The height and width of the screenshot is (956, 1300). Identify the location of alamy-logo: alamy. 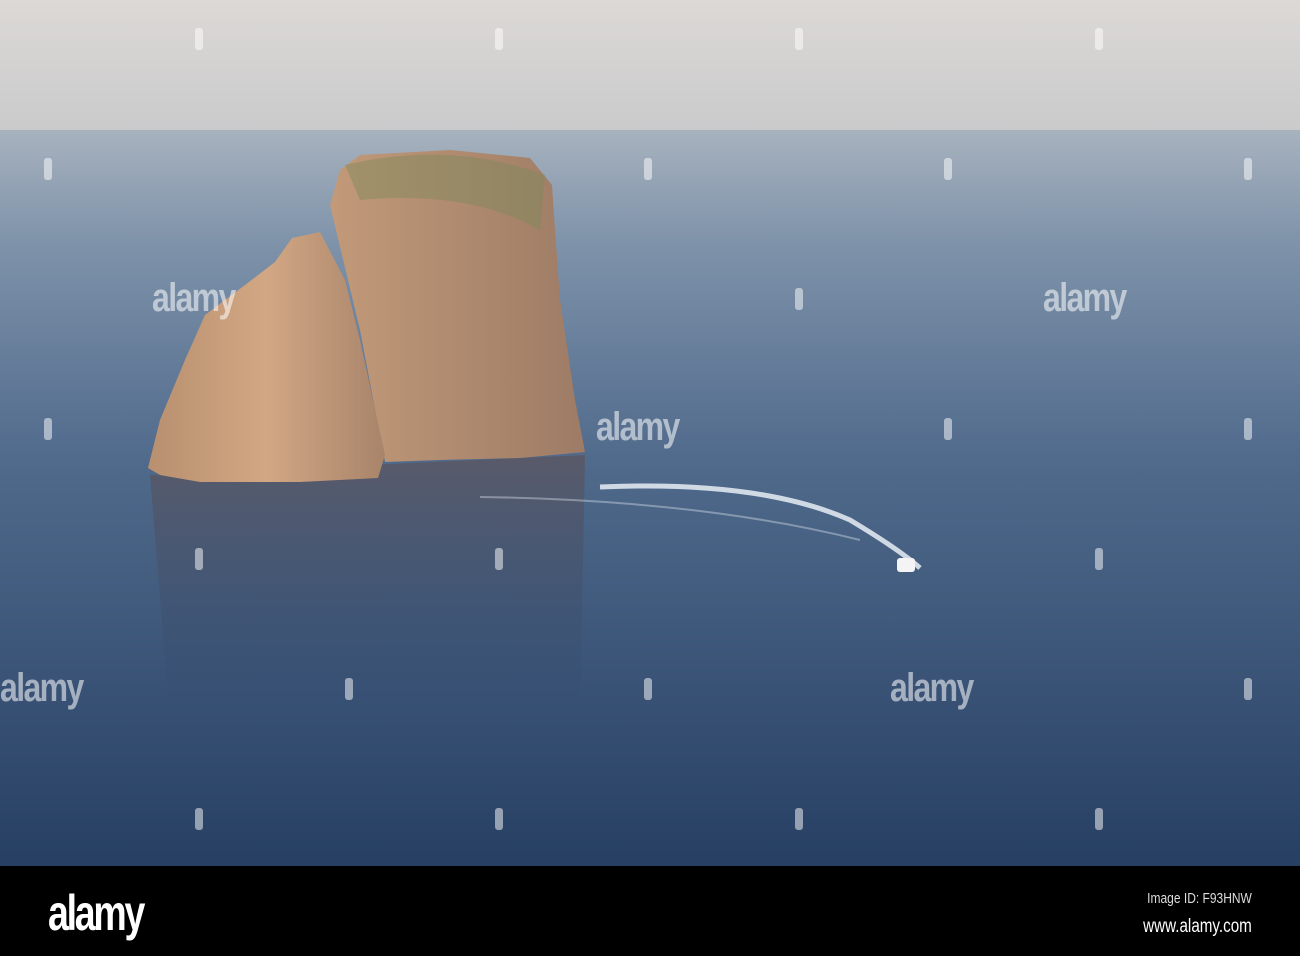
(96, 913).